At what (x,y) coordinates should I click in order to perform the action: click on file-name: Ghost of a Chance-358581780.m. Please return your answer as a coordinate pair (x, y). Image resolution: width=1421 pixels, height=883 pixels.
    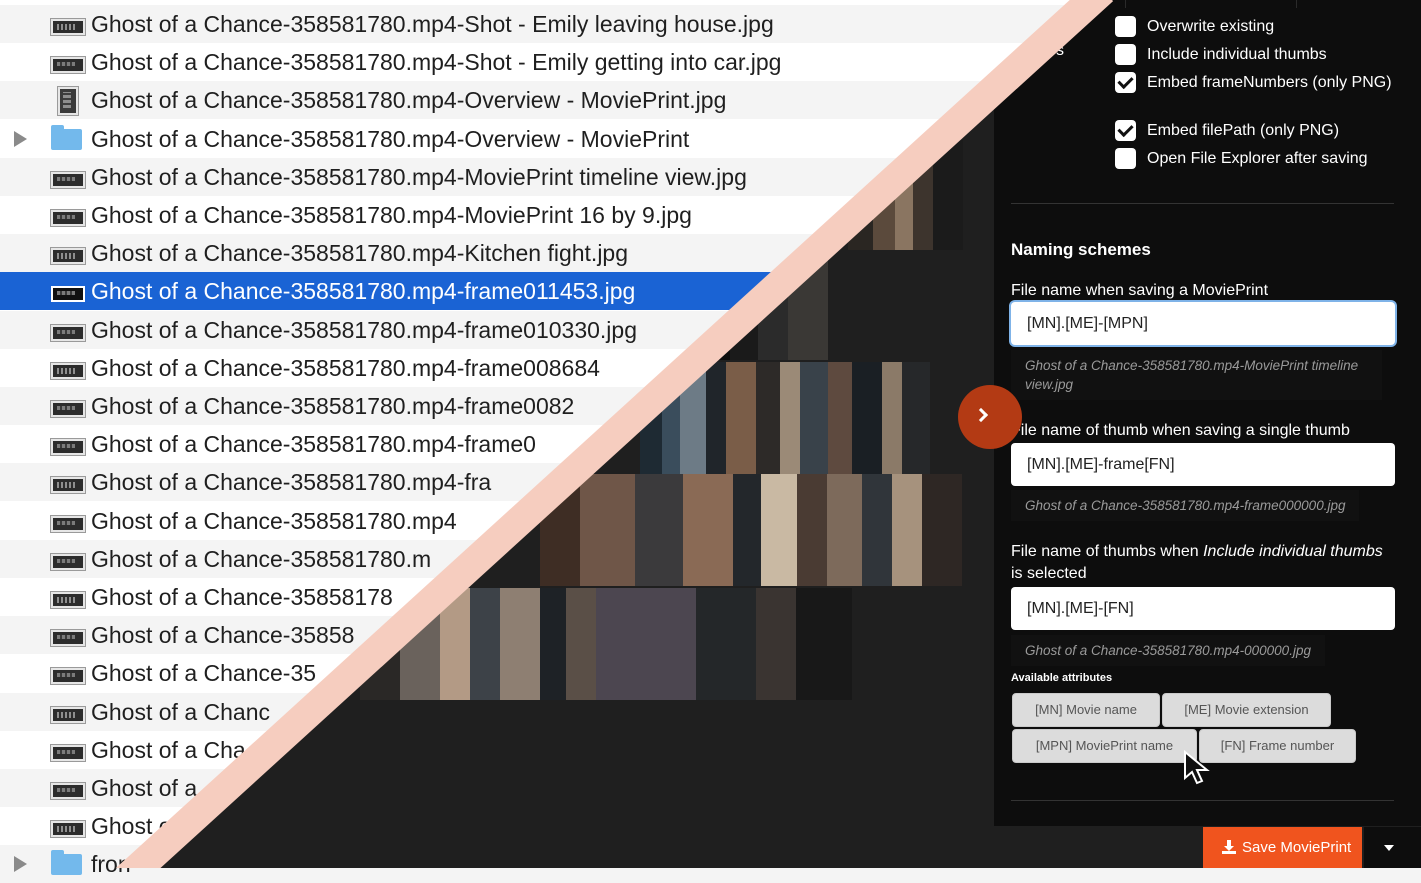
    Looking at the image, I should click on (261, 558).